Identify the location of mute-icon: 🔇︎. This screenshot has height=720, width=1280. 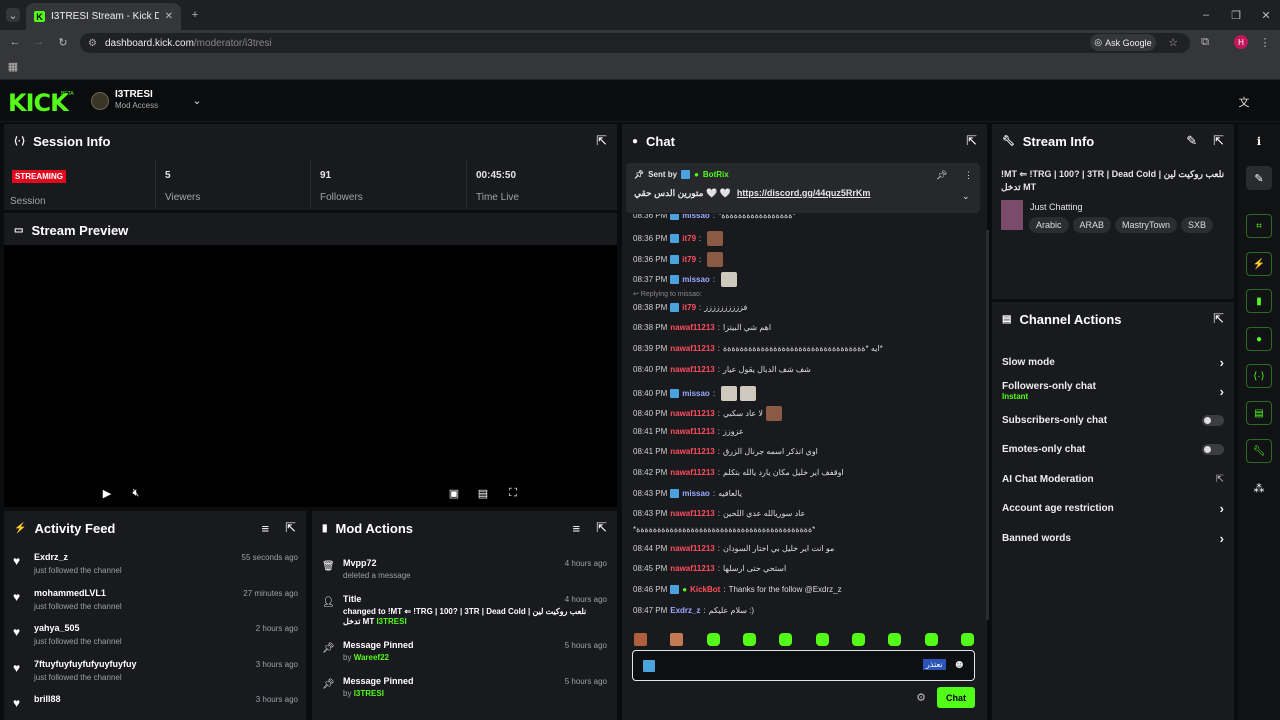
(136, 493).